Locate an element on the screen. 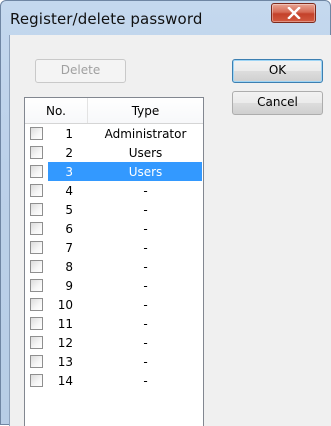 Image resolution: width=331 pixels, height=426 pixels. close-icon is located at coordinates (294, 13).